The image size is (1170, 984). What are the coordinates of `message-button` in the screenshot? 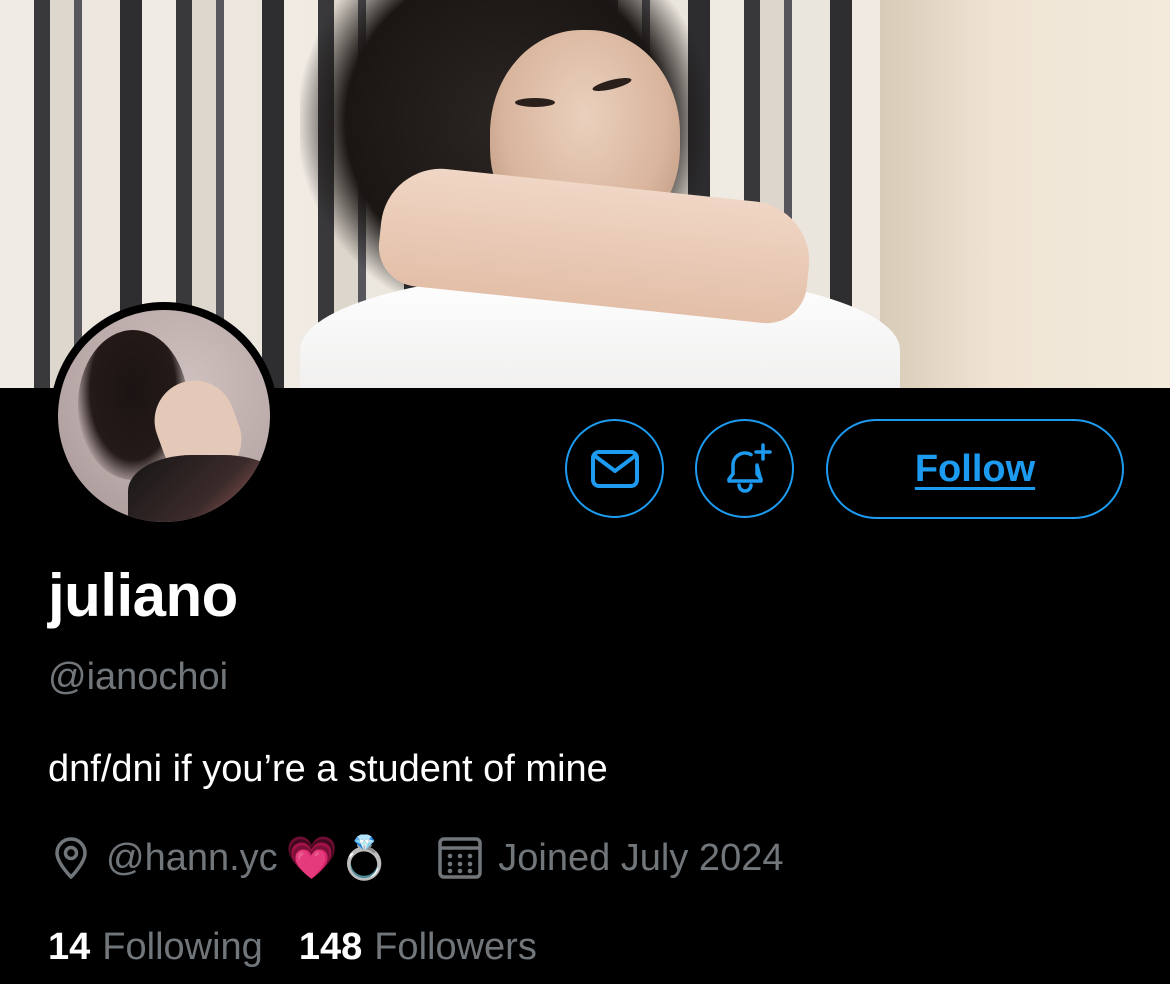 It's located at (614, 468).